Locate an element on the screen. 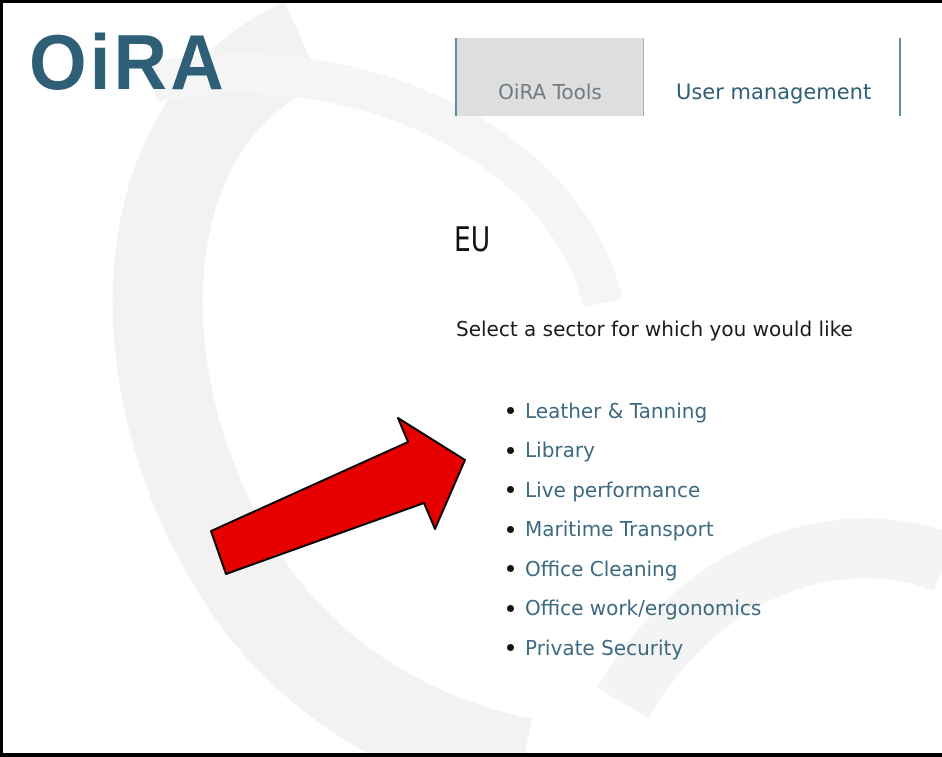 This screenshot has width=942, height=757. tab-user-management: User management is located at coordinates (773, 77).